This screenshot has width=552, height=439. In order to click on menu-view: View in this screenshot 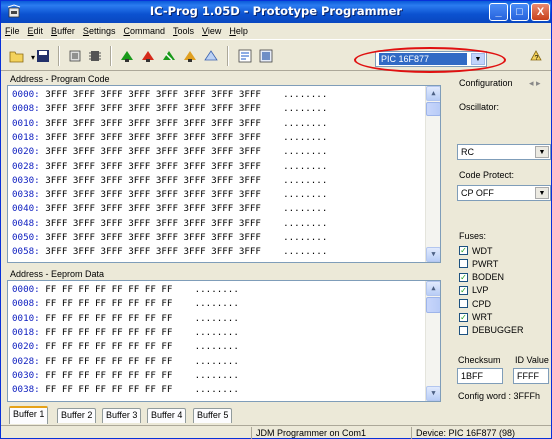, I will do `click(211, 31)`.